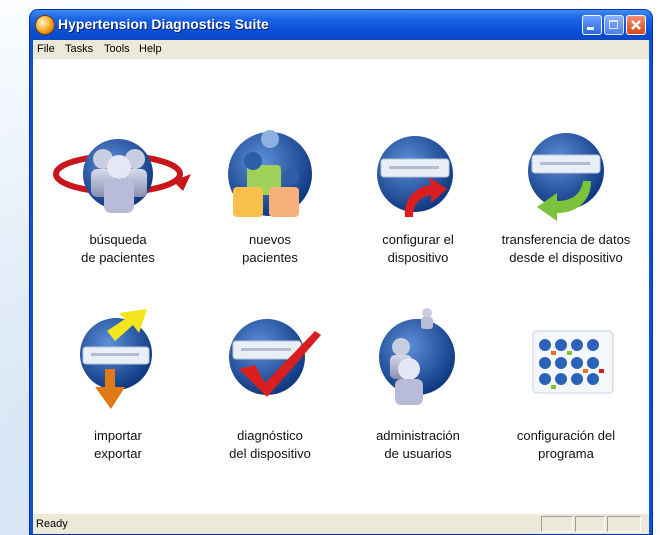 The width and height of the screenshot is (660, 535). Describe the element at coordinates (418, 257) in the screenshot. I see `task-label-line2: dispositivo` at that location.